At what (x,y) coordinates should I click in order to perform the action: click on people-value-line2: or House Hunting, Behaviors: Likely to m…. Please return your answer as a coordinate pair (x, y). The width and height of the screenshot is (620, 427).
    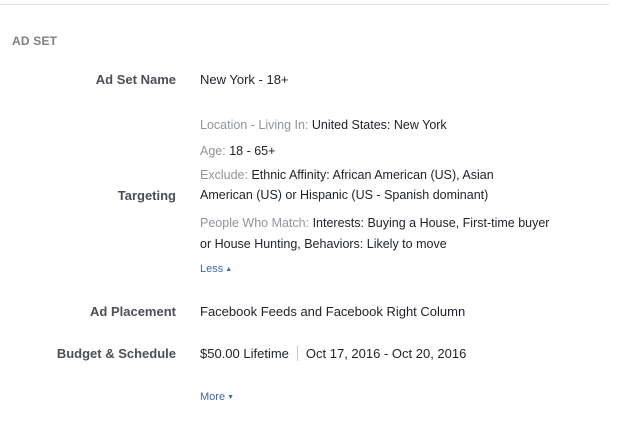
    Looking at the image, I should click on (323, 244).